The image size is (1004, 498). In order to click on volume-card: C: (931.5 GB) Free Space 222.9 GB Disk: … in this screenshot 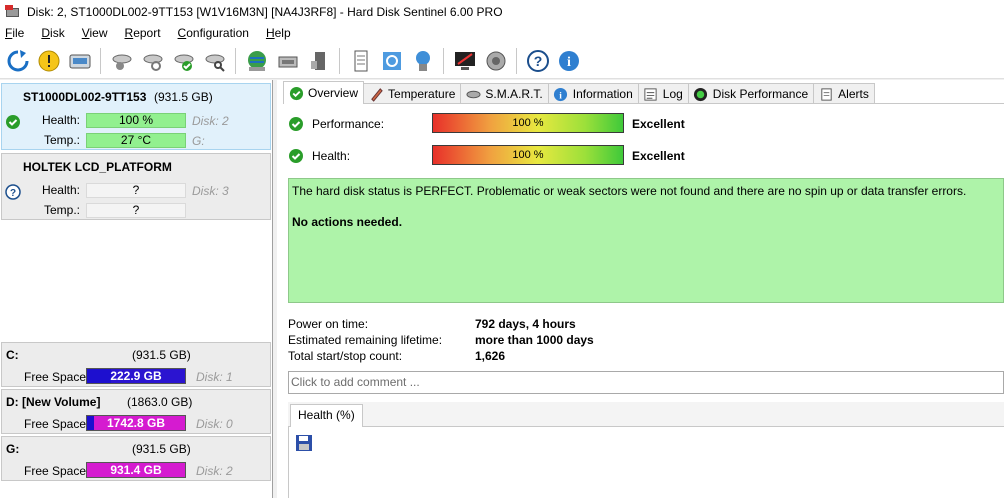, I will do `click(136, 364)`.